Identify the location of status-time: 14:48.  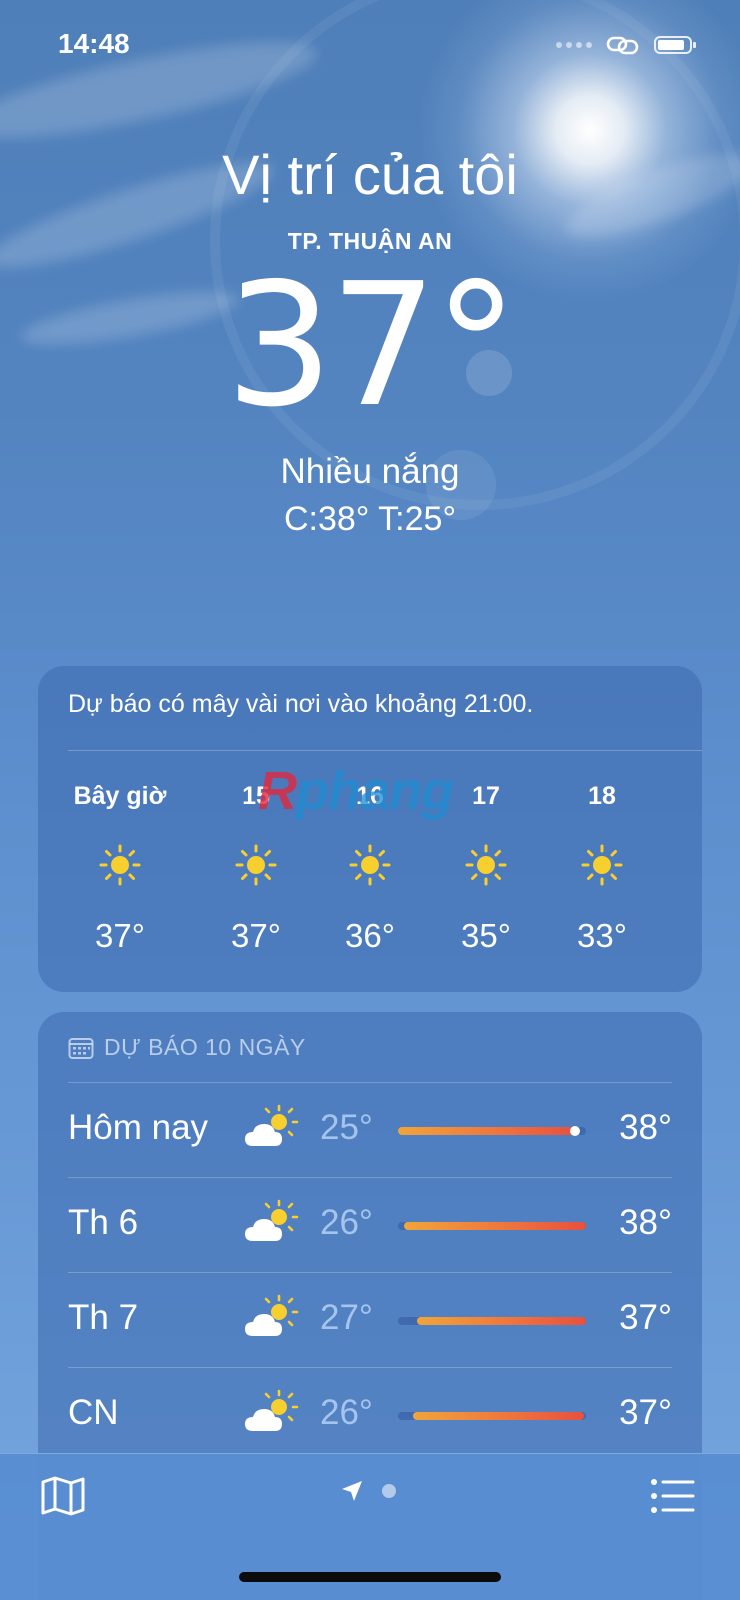
(94, 43).